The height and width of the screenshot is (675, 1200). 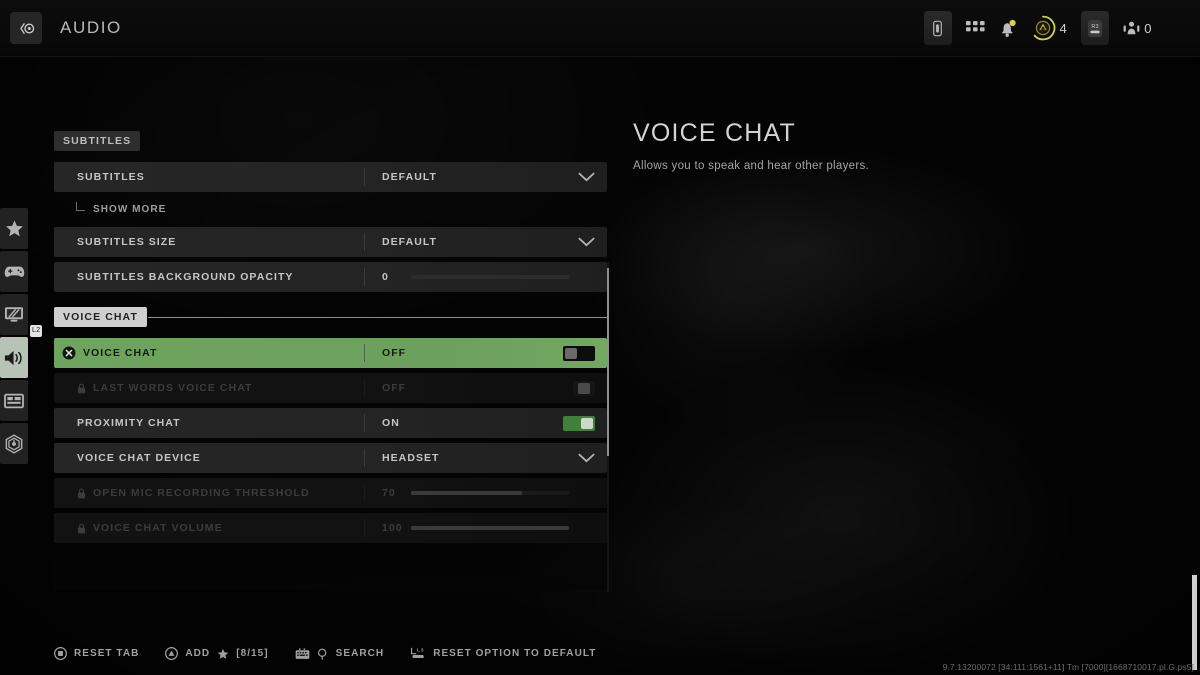 What do you see at coordinates (330, 493) in the screenshot?
I see `setting-row-open-mic-recording-threshold: OPEN MIC RECORDING THRESHOLD 70` at bounding box center [330, 493].